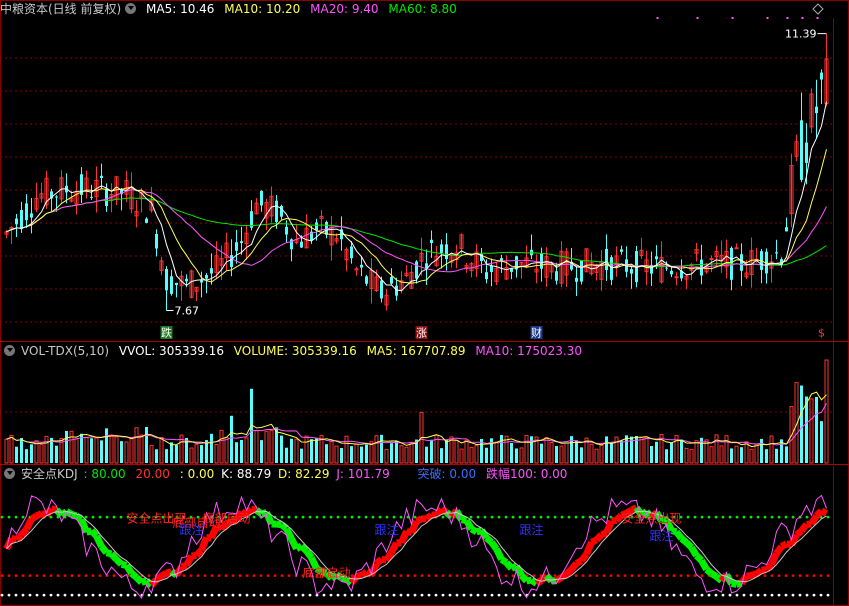  Describe the element at coordinates (447, 474) in the screenshot. I see `kdj-tupo-label: 突破: 0.00` at that location.